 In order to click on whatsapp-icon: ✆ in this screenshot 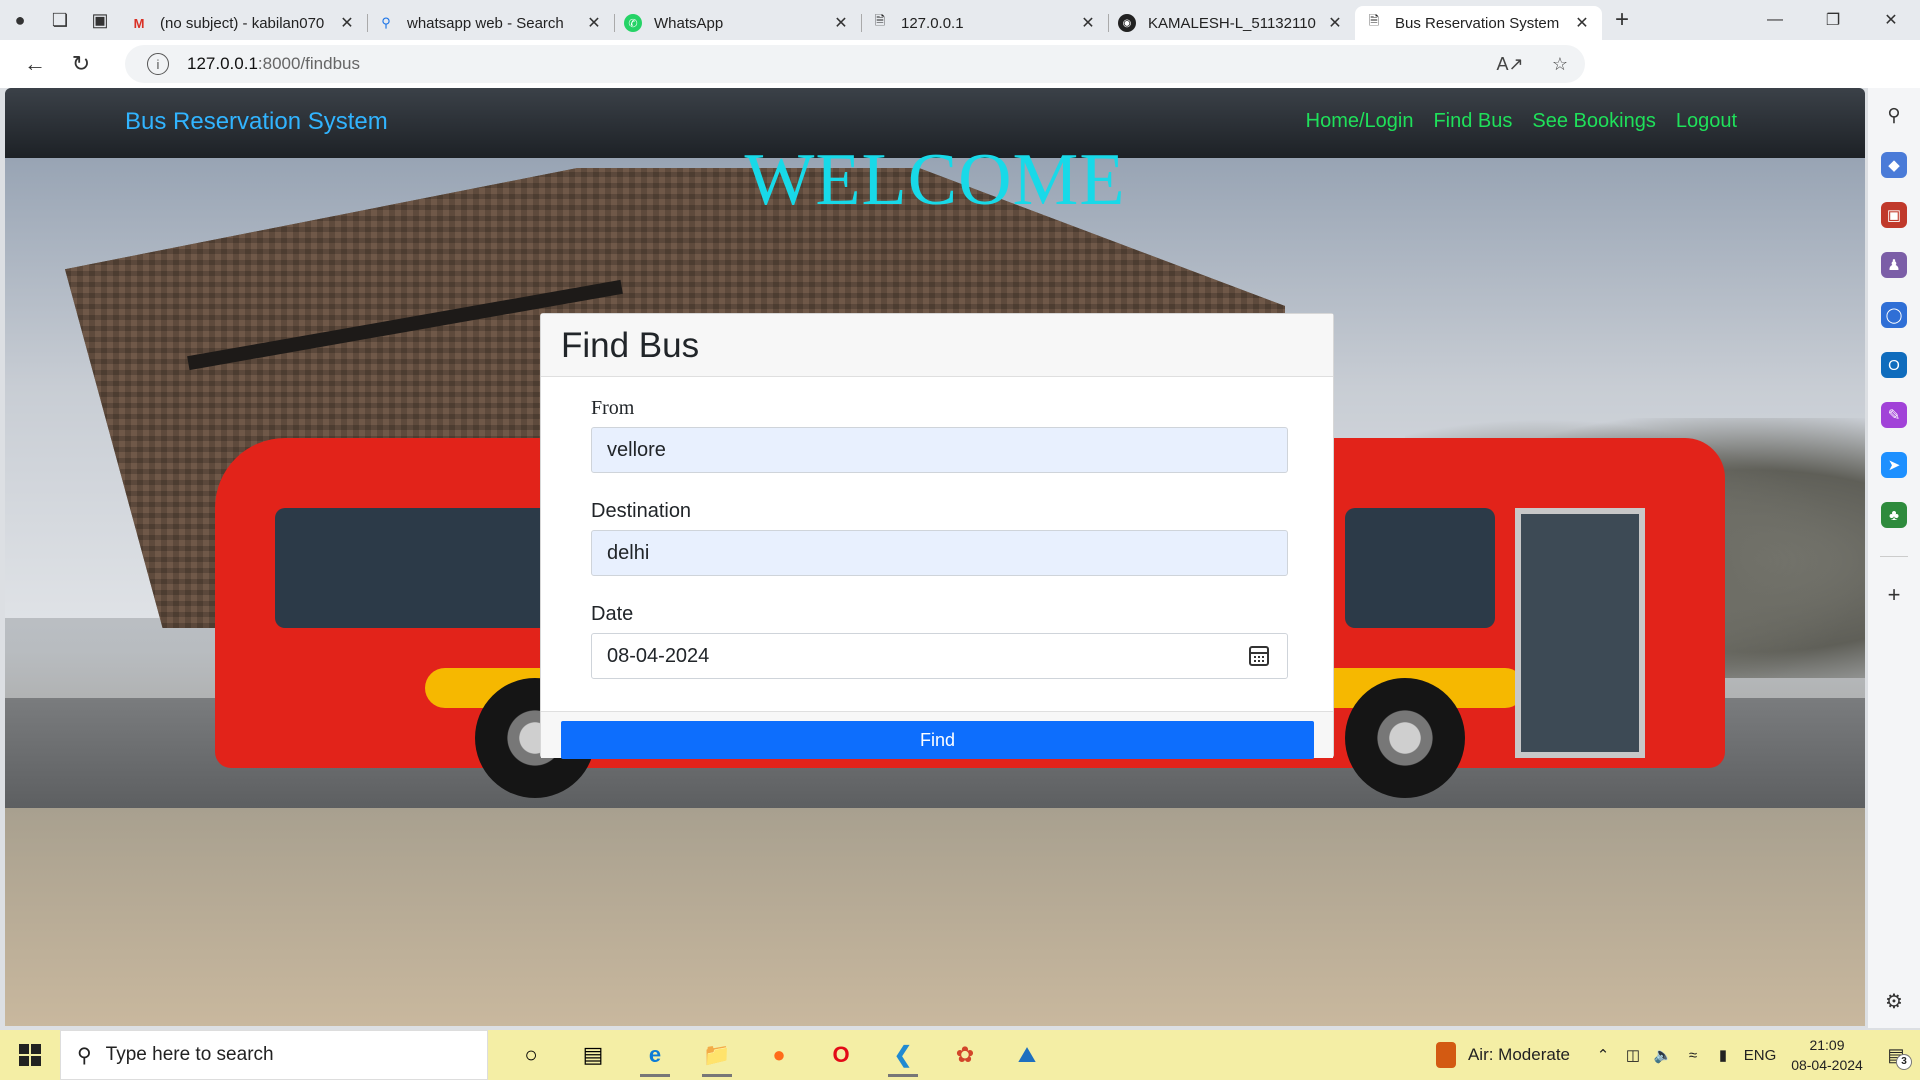, I will do `click(633, 23)`.